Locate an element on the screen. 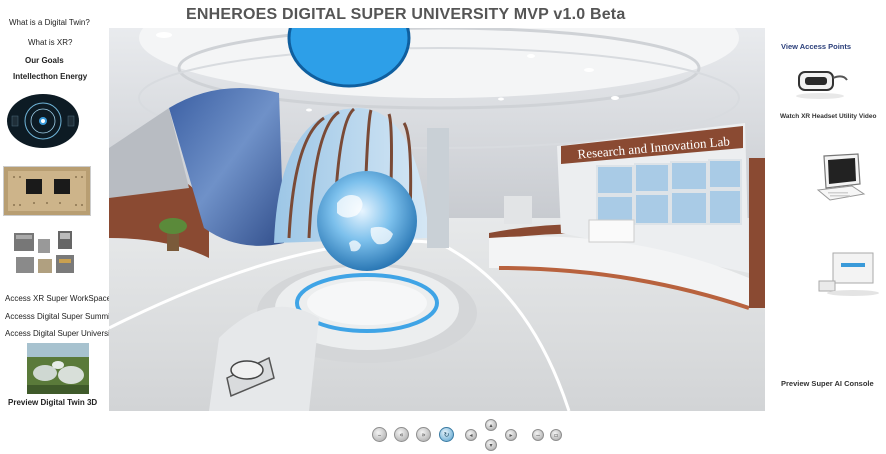 This screenshot has width=886, height=454. tile-grid-icon is located at coordinates (47, 191).